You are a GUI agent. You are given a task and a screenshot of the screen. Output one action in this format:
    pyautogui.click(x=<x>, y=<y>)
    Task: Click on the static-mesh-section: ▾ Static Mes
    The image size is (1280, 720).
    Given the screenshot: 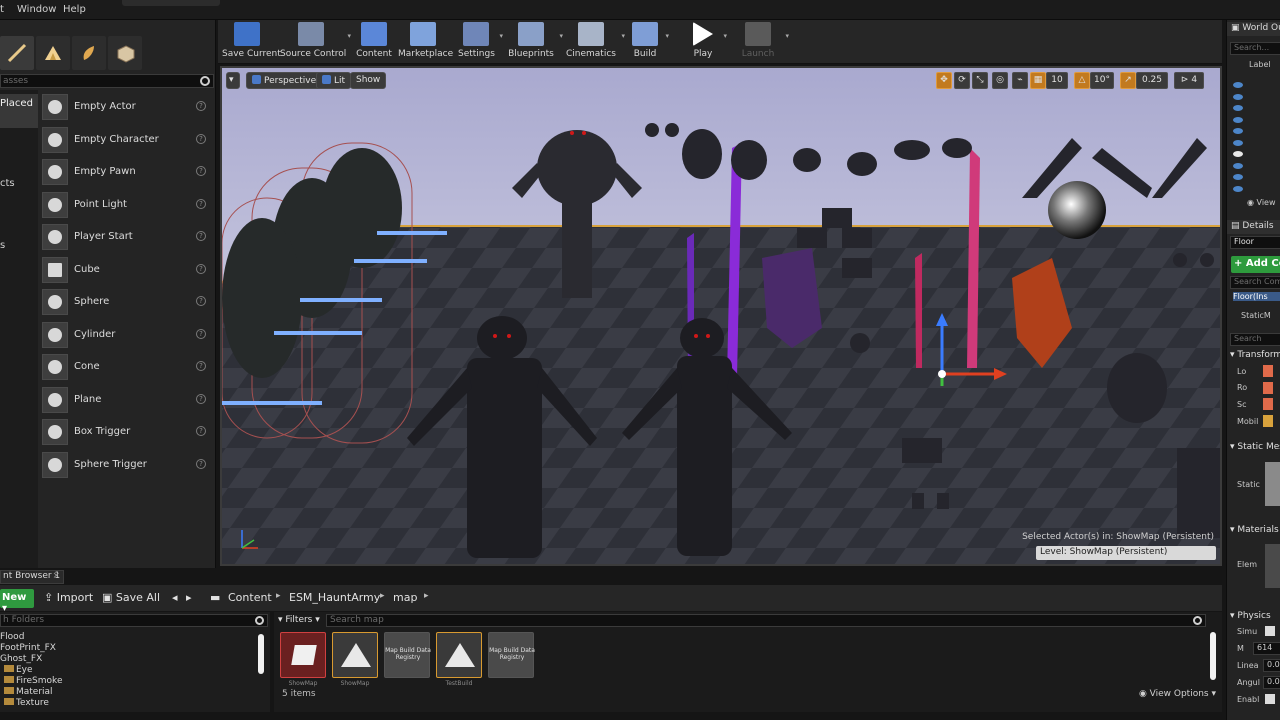 What is the action you would take?
    pyautogui.click(x=1255, y=447)
    